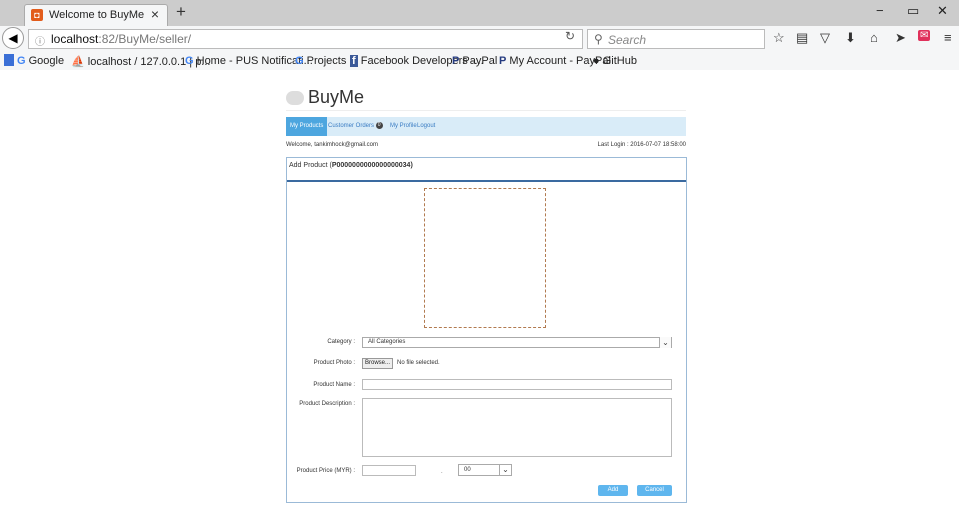 This screenshot has height=514, width=959. I want to click on product-name-input, so click(517, 384).